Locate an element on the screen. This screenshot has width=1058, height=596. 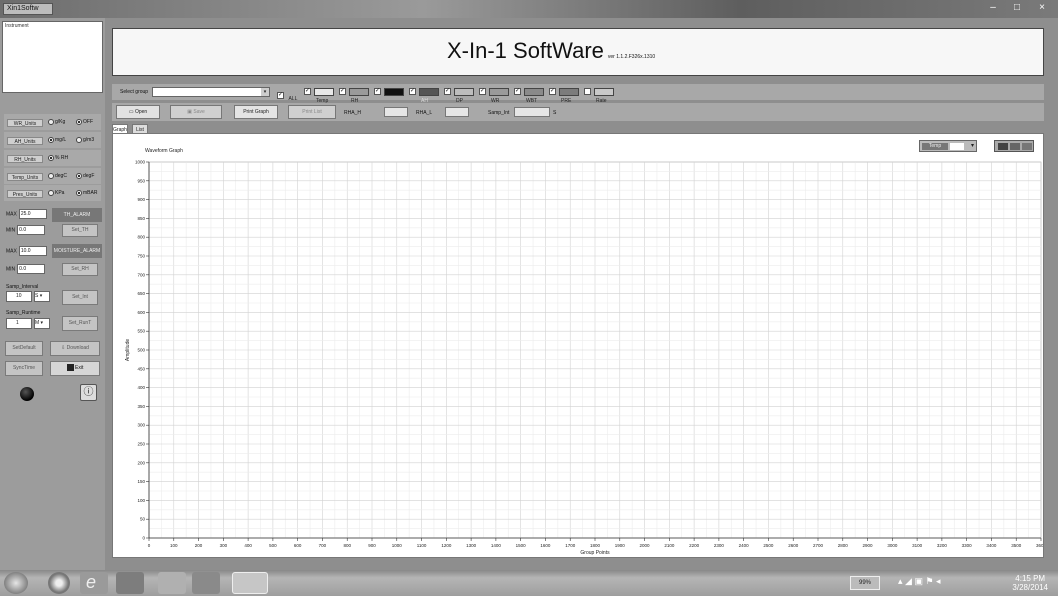
channel-color-swatch: WR is located at coordinates (499, 96).